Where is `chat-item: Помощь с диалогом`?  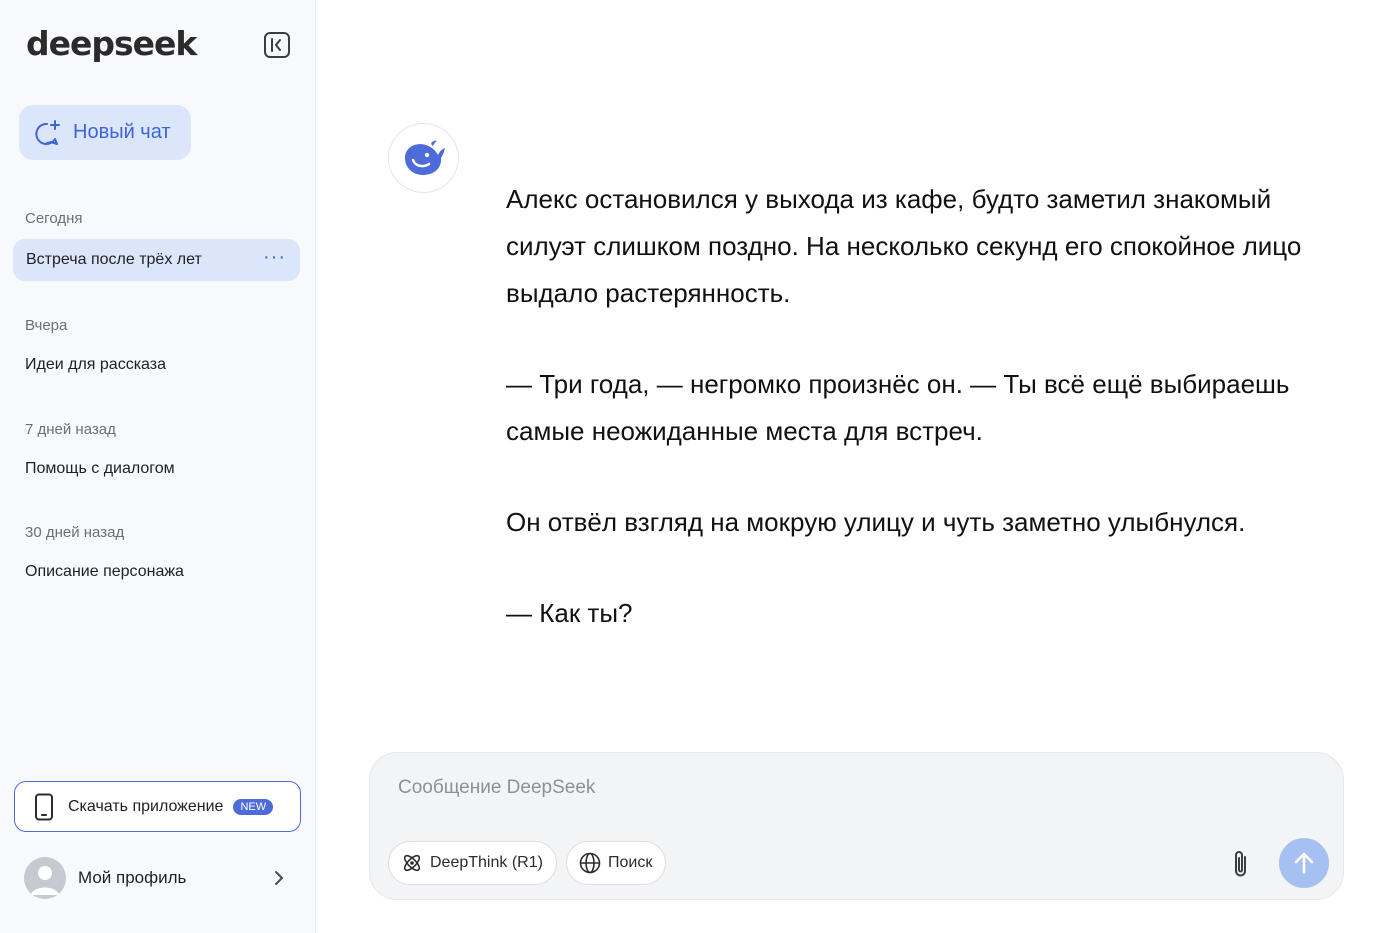 chat-item: Помощь с диалогом is located at coordinates (100, 469).